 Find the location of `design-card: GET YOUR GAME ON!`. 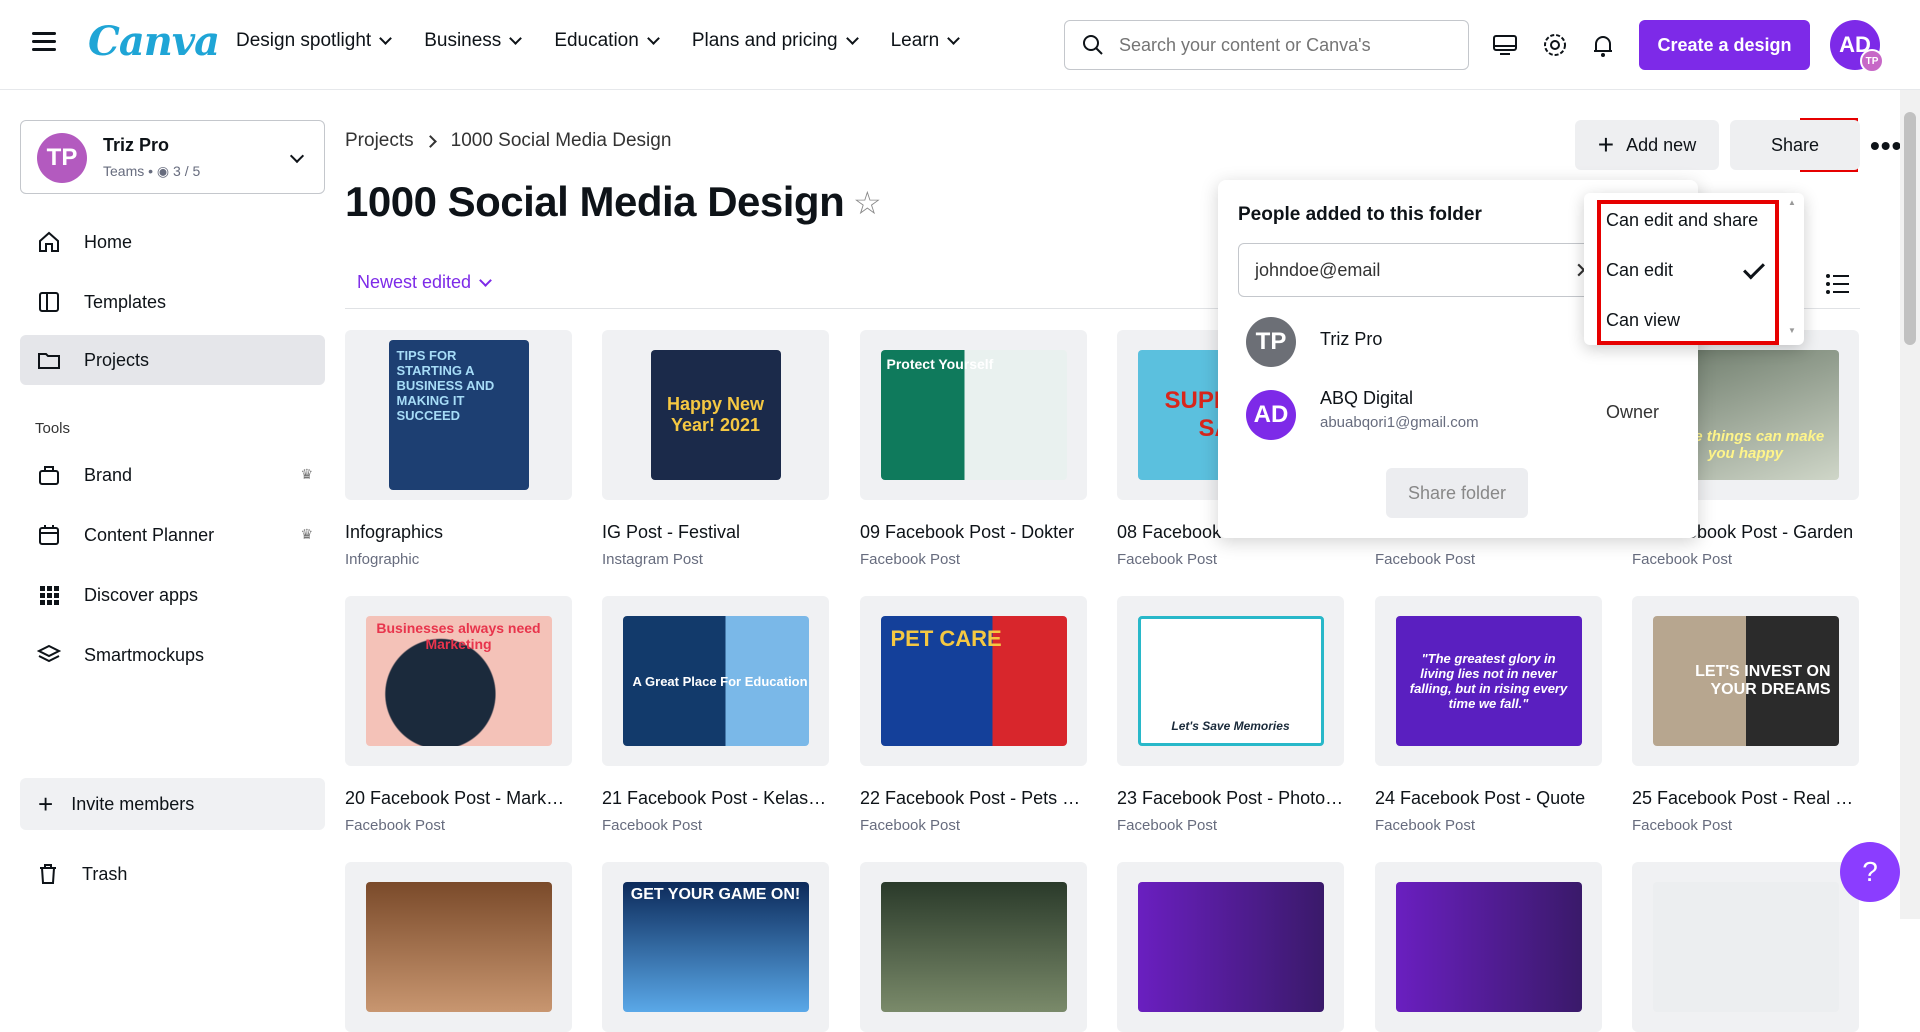

design-card: GET YOUR GAME ON! is located at coordinates (715, 947).